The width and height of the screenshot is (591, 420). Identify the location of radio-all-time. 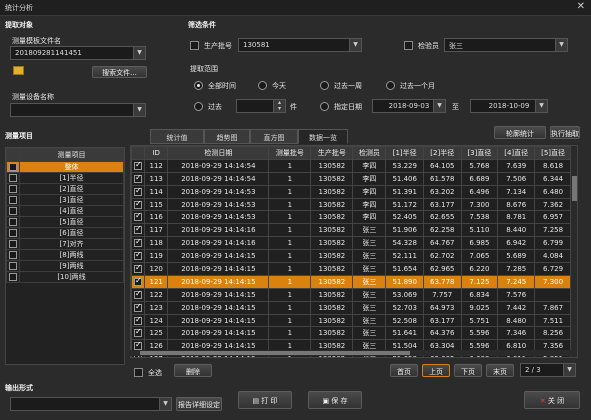
(198, 85).